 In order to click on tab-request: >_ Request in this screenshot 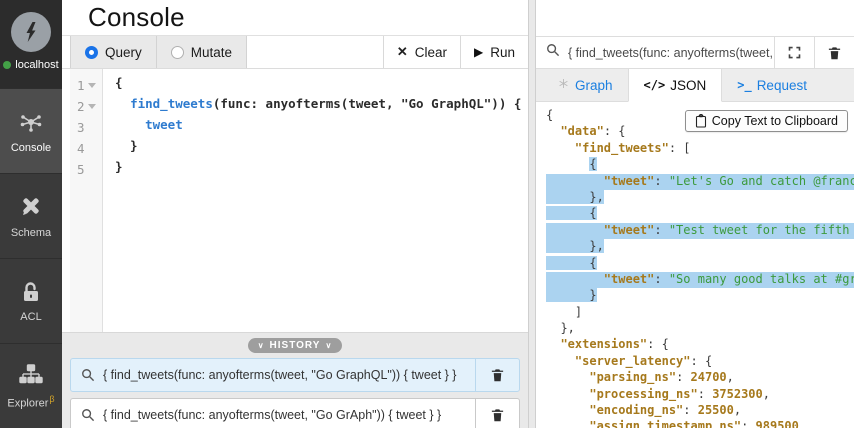, I will do `click(772, 85)`.